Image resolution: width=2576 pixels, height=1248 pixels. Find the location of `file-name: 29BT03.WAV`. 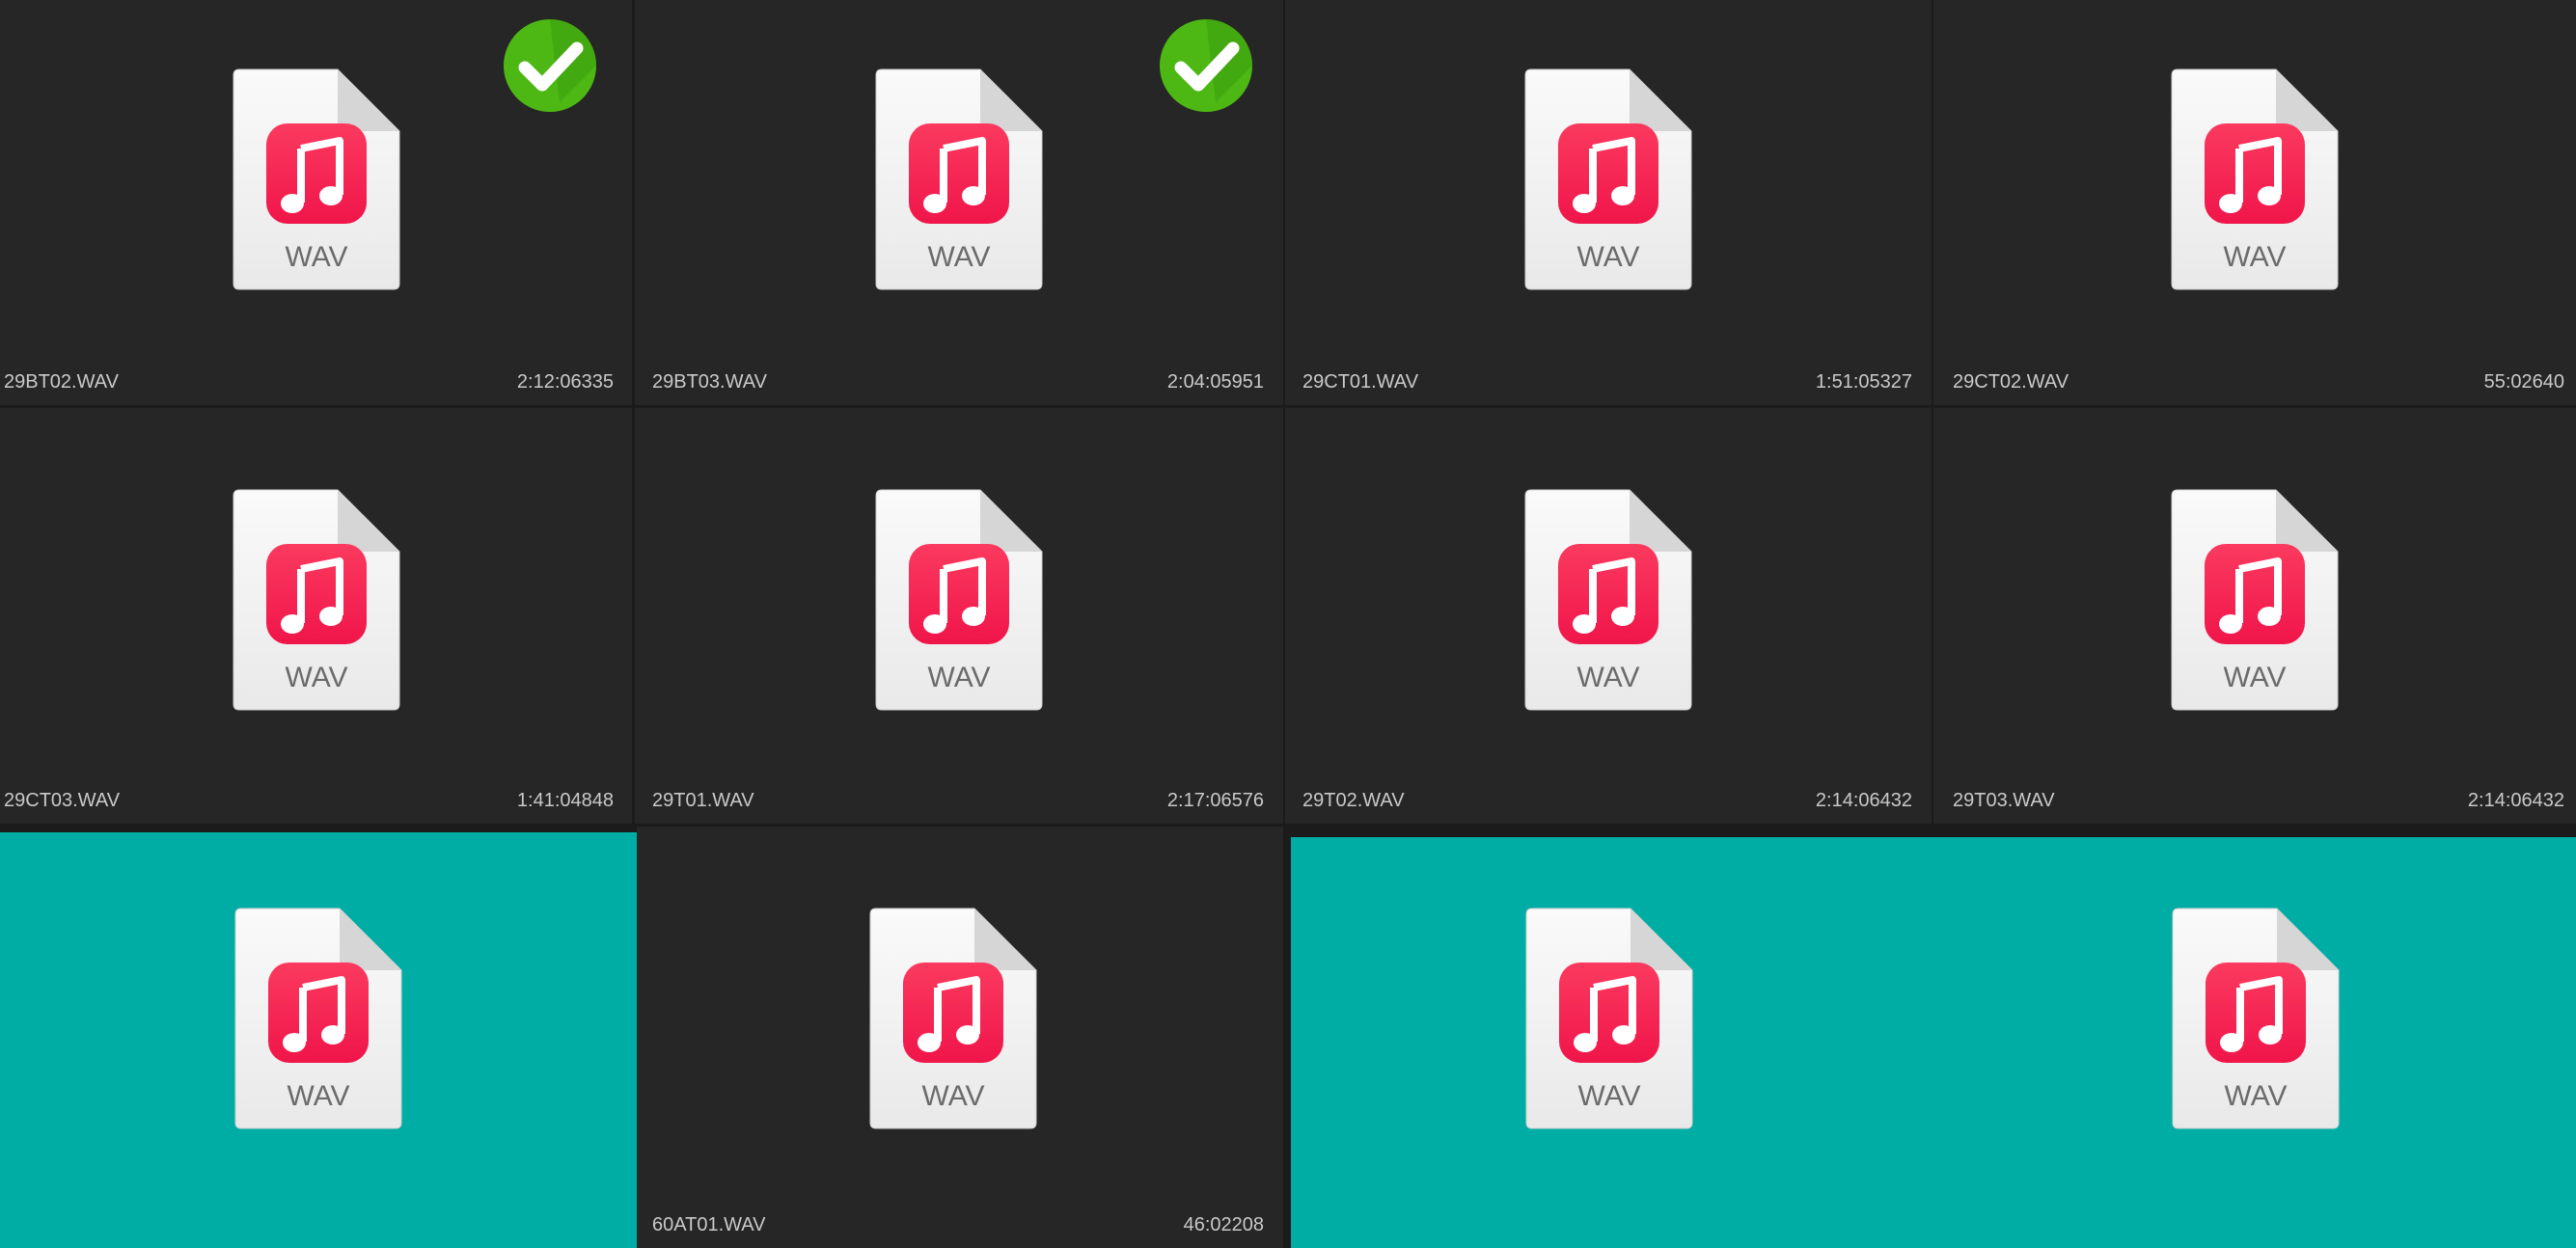

file-name: 29BT03.WAV is located at coordinates (709, 382).